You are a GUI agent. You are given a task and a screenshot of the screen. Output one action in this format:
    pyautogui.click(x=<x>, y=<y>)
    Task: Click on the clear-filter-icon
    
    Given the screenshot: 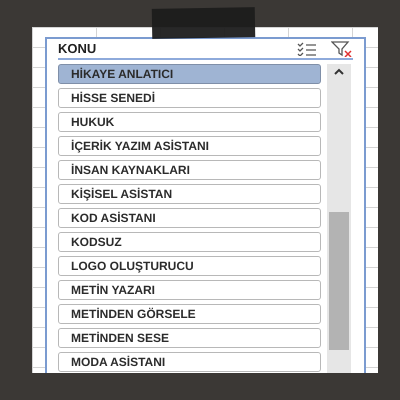 What is the action you would take?
    pyautogui.click(x=342, y=49)
    